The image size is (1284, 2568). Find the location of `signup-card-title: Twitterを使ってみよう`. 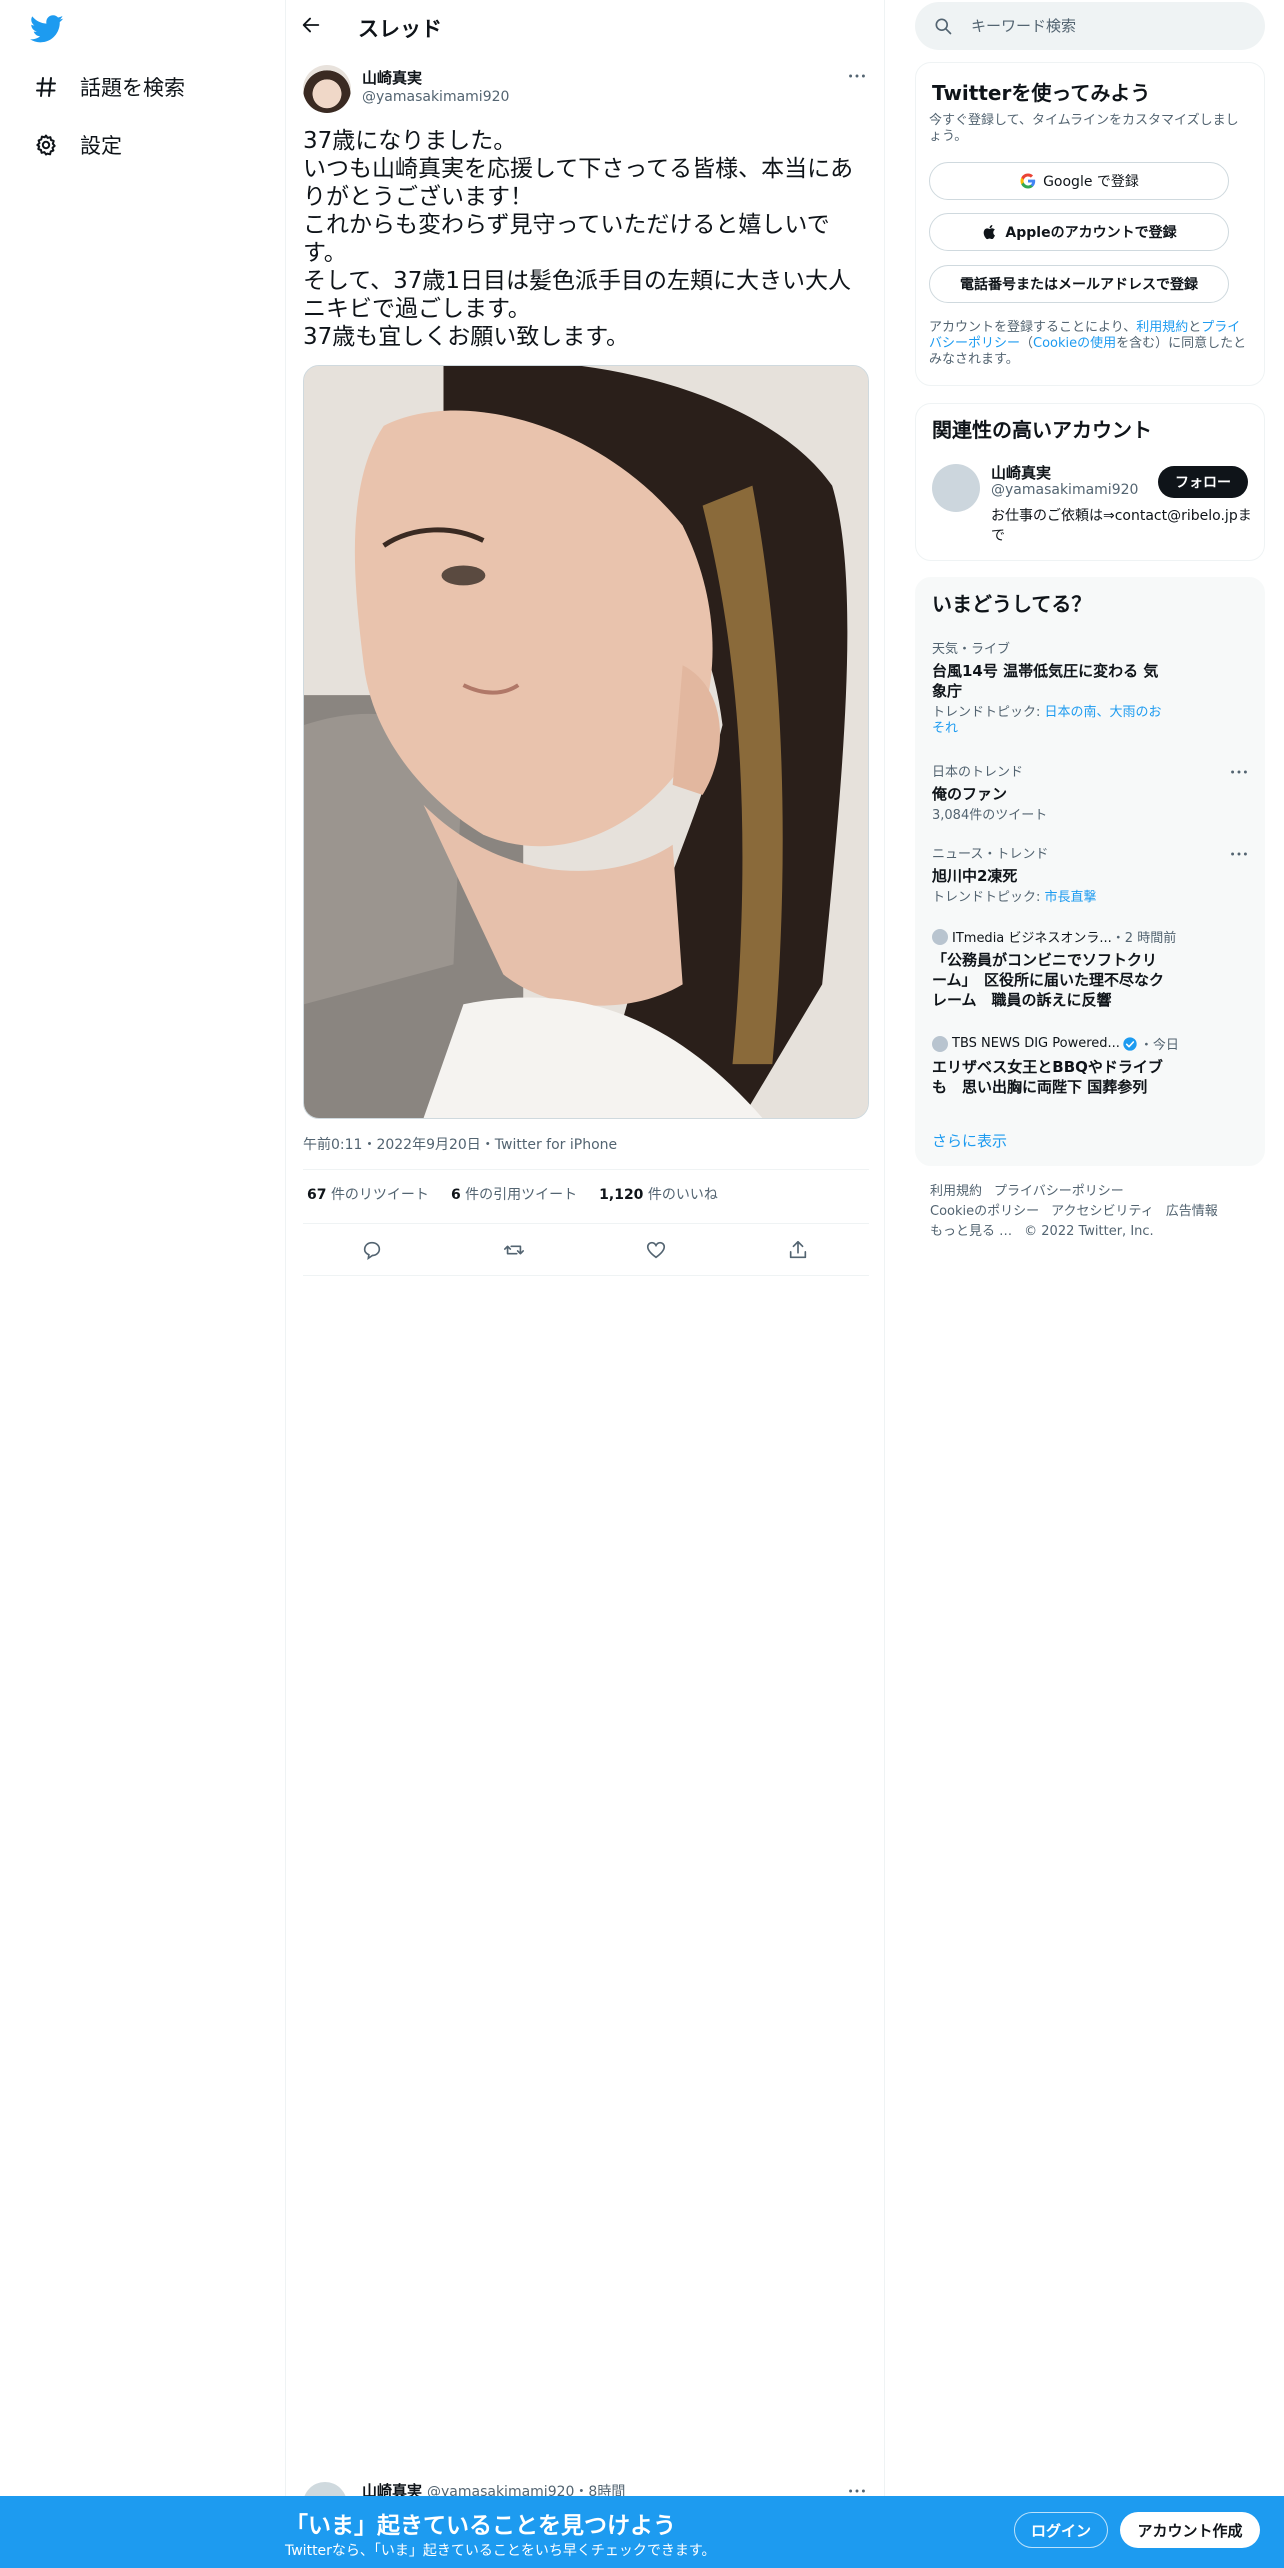

signup-card-title: Twitterを使ってみよう is located at coordinates (1041, 93).